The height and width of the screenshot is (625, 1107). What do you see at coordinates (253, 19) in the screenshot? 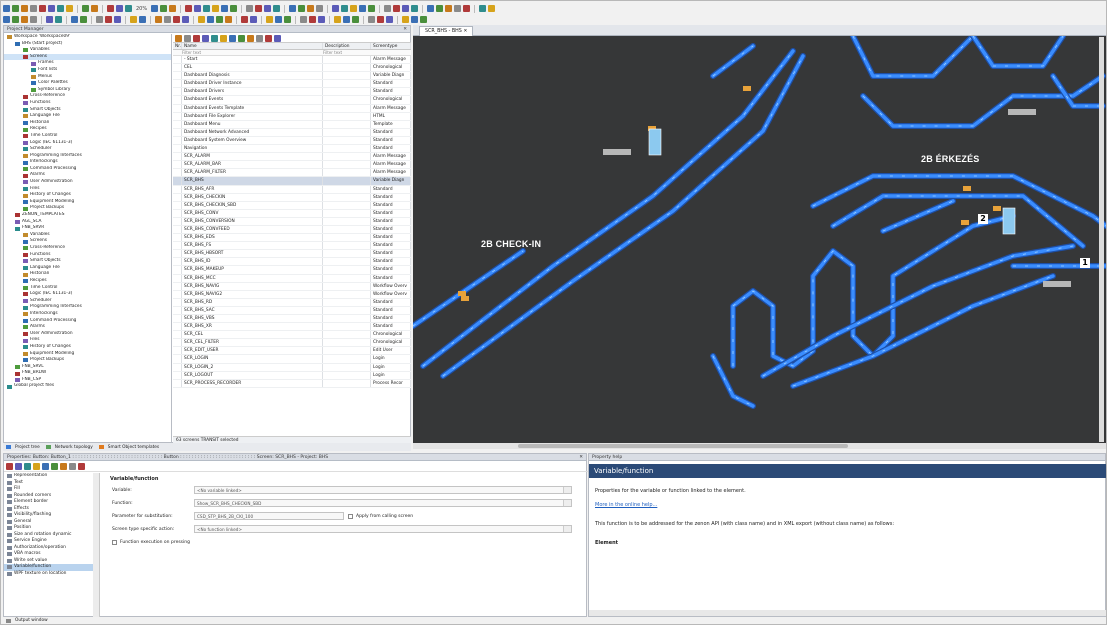
I see `unlink-icon` at bounding box center [253, 19].